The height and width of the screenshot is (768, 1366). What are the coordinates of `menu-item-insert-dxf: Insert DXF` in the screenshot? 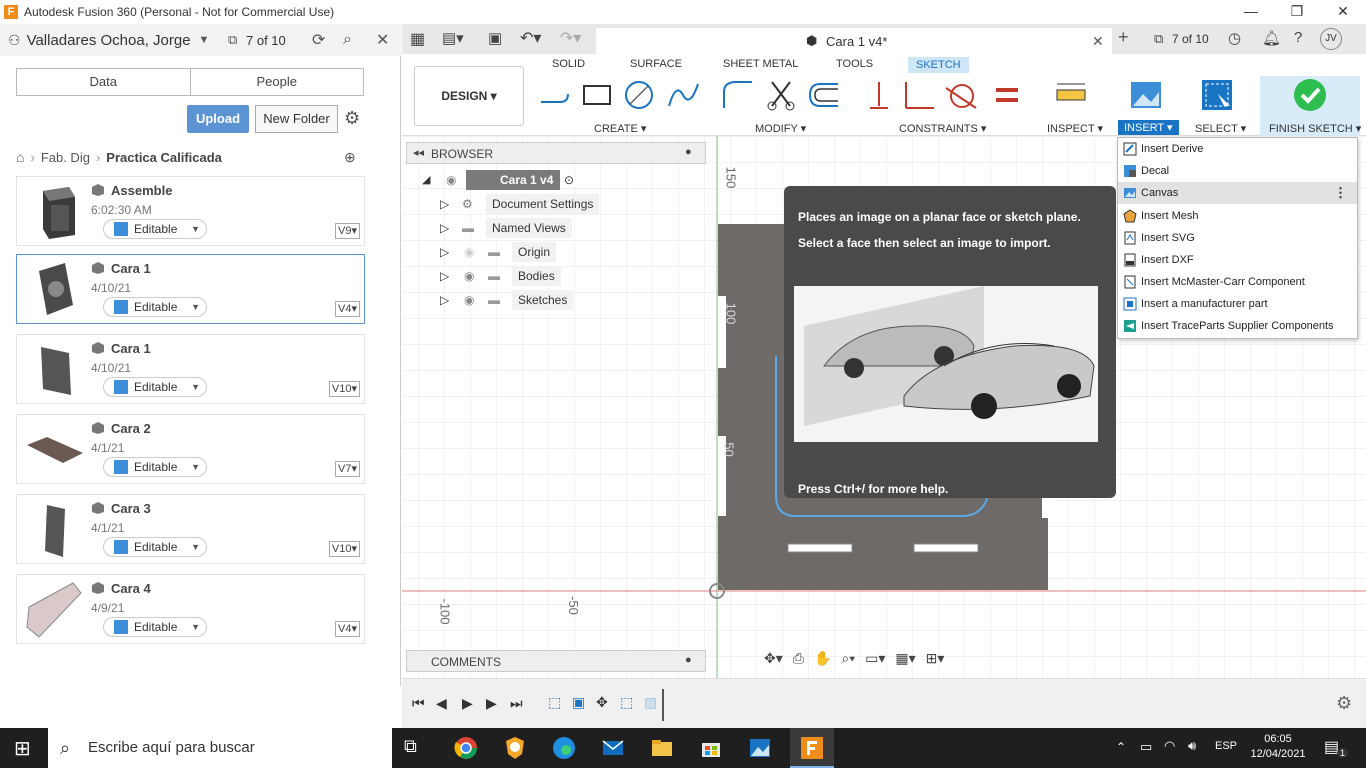 It's located at (1237, 260).